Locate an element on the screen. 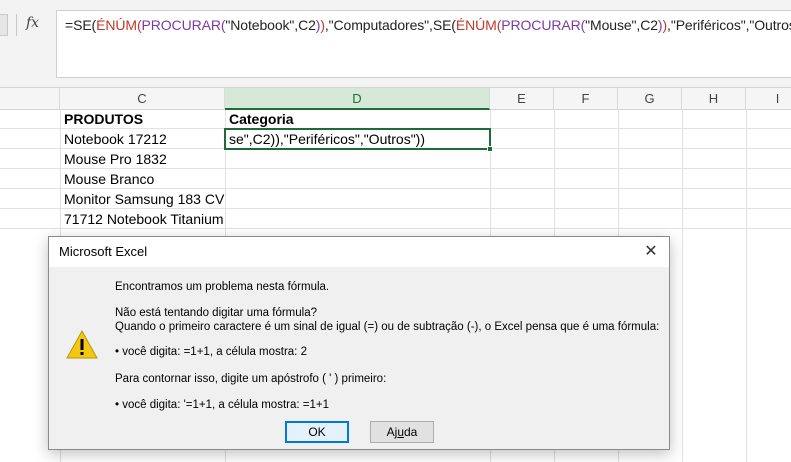 This screenshot has height=462, width=791. name-box-dropdown is located at coordinates (4, 25).